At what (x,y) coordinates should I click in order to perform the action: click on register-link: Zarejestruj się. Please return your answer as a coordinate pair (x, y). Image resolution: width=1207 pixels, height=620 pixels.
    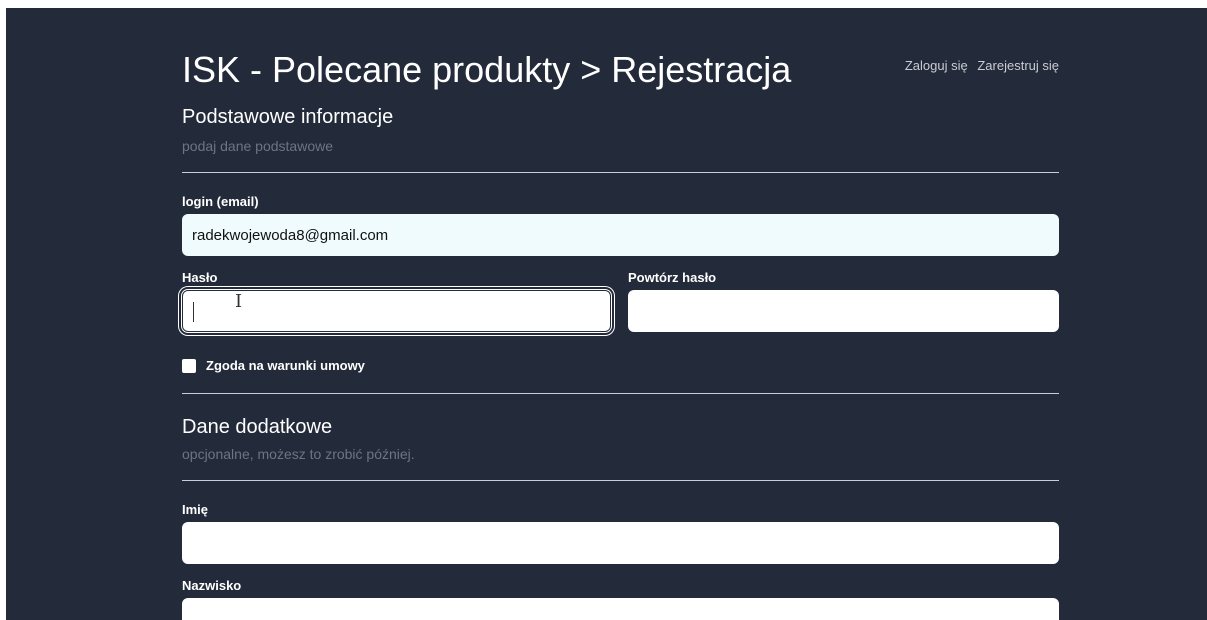
    Looking at the image, I should click on (1018, 65).